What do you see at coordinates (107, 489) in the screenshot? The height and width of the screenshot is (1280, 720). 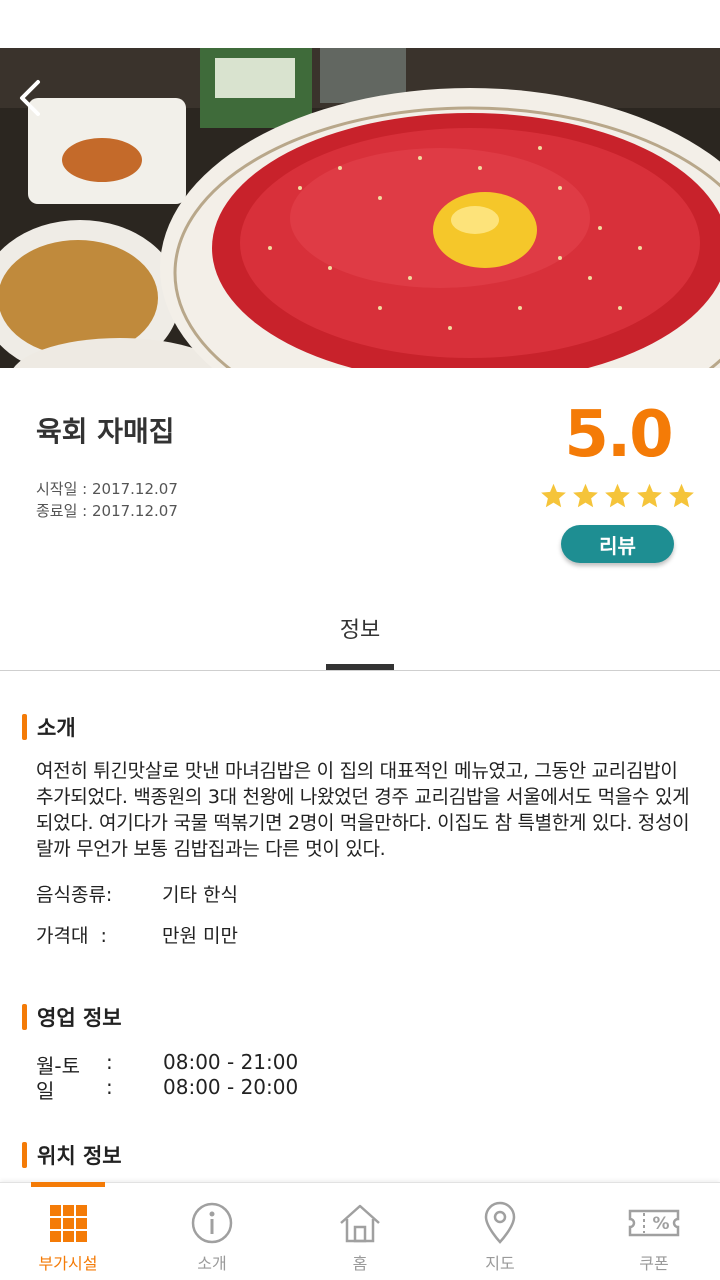 I see `start-date: 시작일 : 2017.12.07` at bounding box center [107, 489].